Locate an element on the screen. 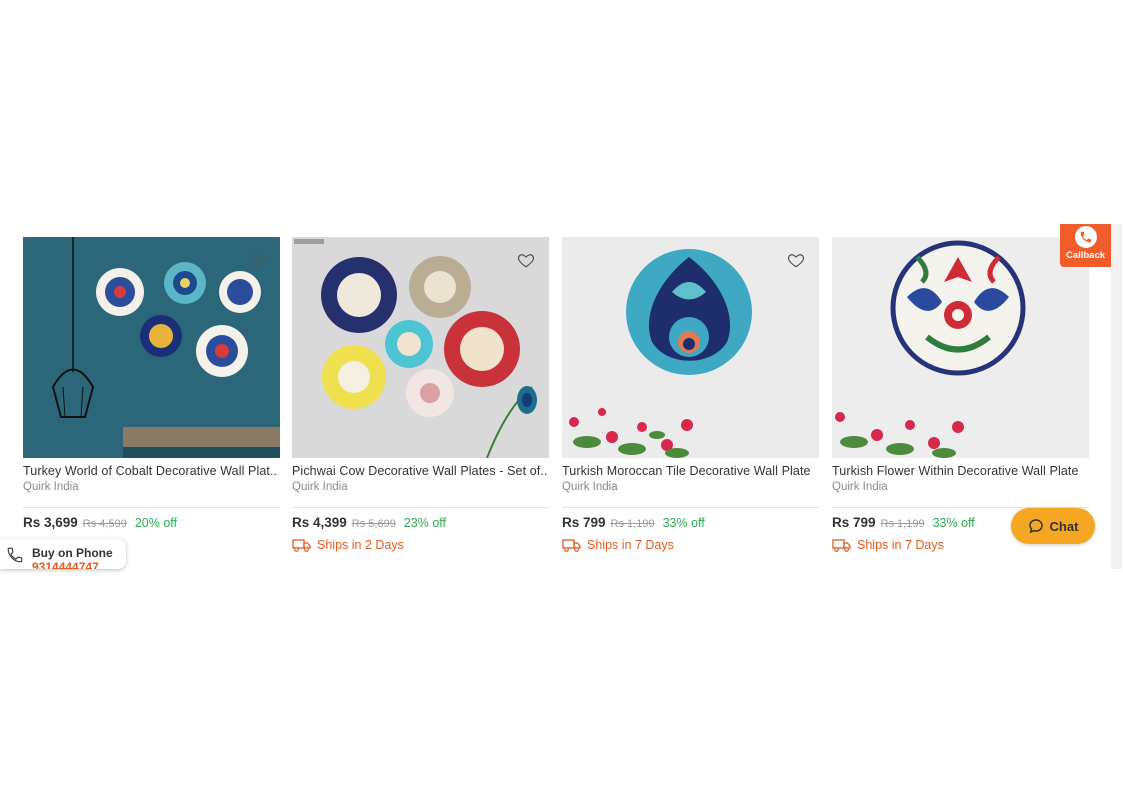 The height and width of the screenshot is (793, 1123). price-row: Rs 799 Rs 1,199 33% off is located at coordinates (690, 522).